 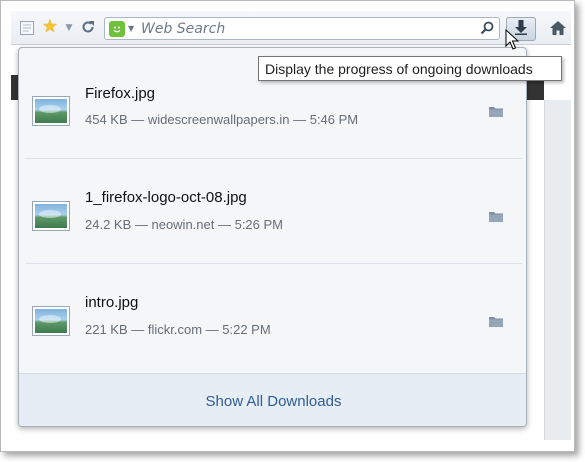 What do you see at coordinates (50, 27) in the screenshot?
I see `star-icon: ★` at bounding box center [50, 27].